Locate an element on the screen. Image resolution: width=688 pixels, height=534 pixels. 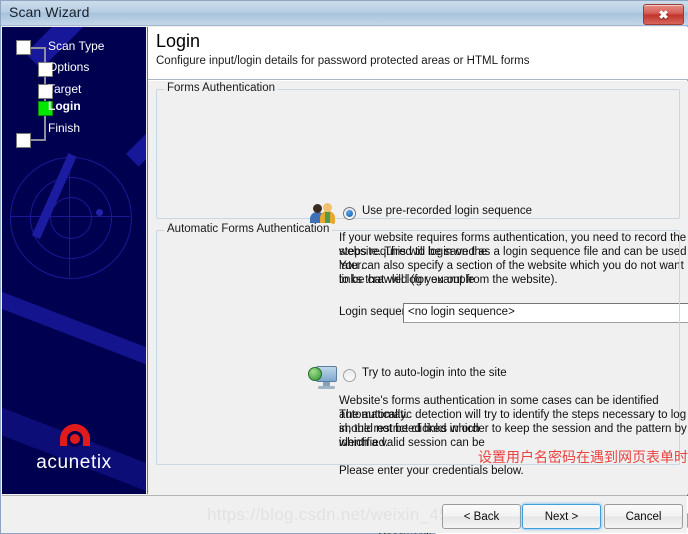
next-button: Next > is located at coordinates (561, 516).